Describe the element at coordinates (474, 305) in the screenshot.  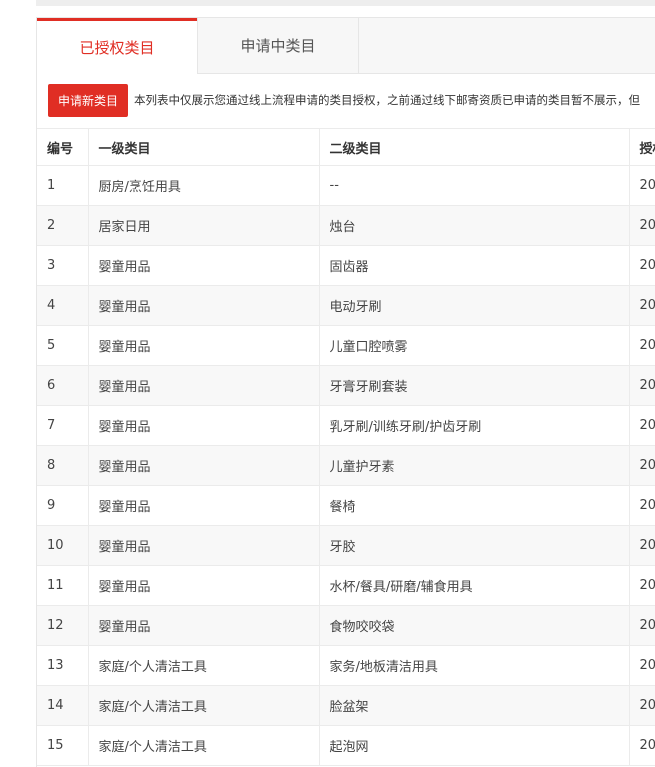
I see `cell-secondary: 电动牙刷` at that location.